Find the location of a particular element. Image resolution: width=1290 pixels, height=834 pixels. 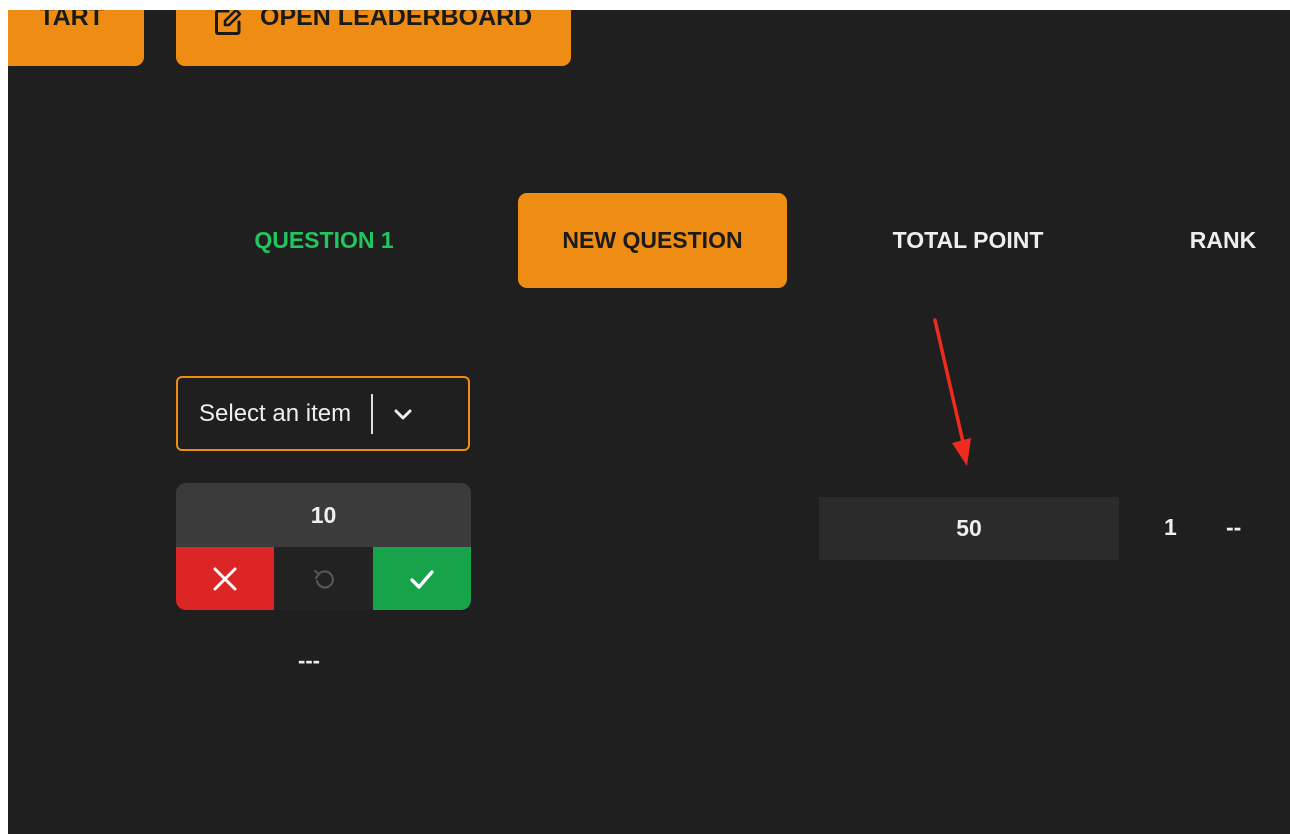

rank-value: 1 is located at coordinates (1170, 527).